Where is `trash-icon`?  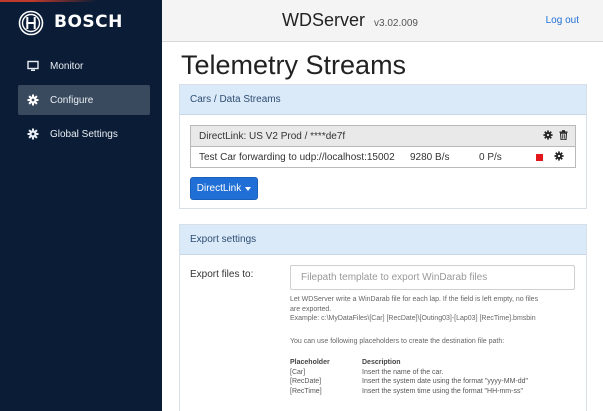 trash-icon is located at coordinates (563, 136).